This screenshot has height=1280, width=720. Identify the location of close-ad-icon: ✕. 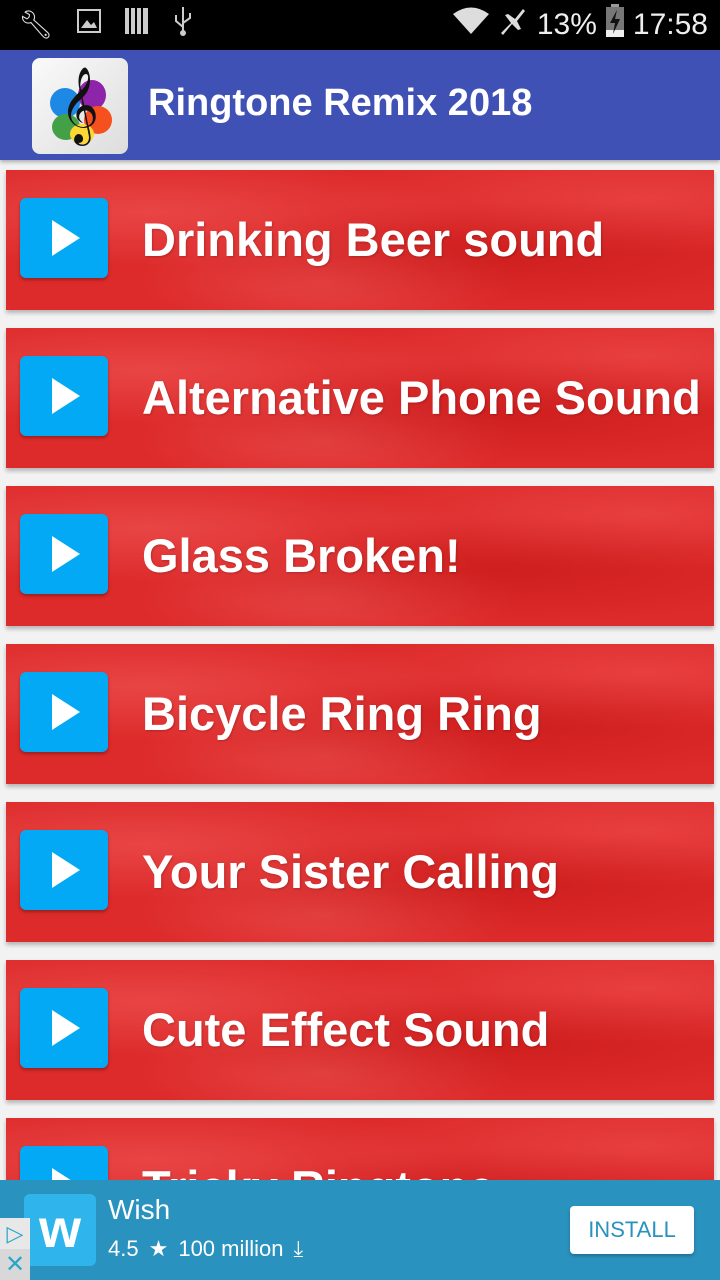
(15, 1264).